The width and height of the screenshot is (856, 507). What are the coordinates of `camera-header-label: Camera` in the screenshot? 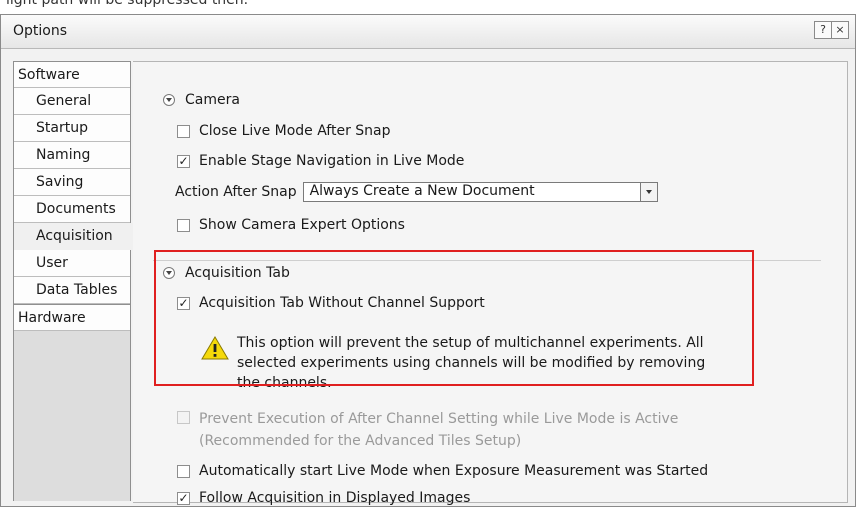 It's located at (212, 100).